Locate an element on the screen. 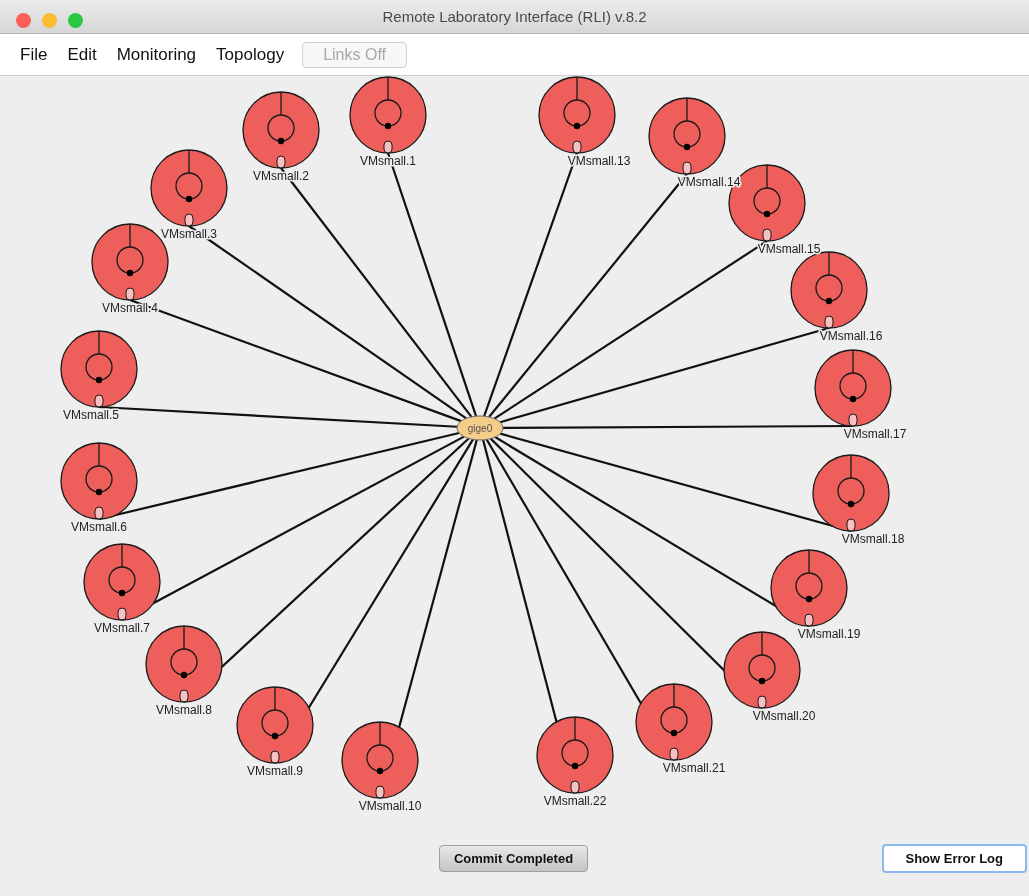 This screenshot has height=896, width=1029. node-label: VMsmall.10 is located at coordinates (390, 806).